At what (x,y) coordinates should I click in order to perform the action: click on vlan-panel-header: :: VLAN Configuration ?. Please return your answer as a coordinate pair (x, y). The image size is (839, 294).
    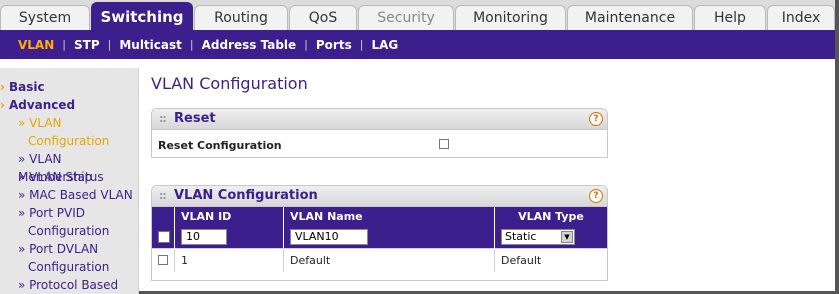
    Looking at the image, I should click on (379, 196).